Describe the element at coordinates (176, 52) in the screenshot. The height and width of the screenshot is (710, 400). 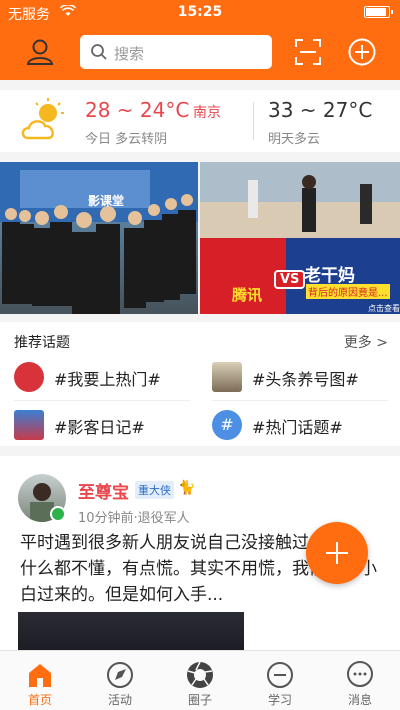
I see `search-input: 搜索` at that location.